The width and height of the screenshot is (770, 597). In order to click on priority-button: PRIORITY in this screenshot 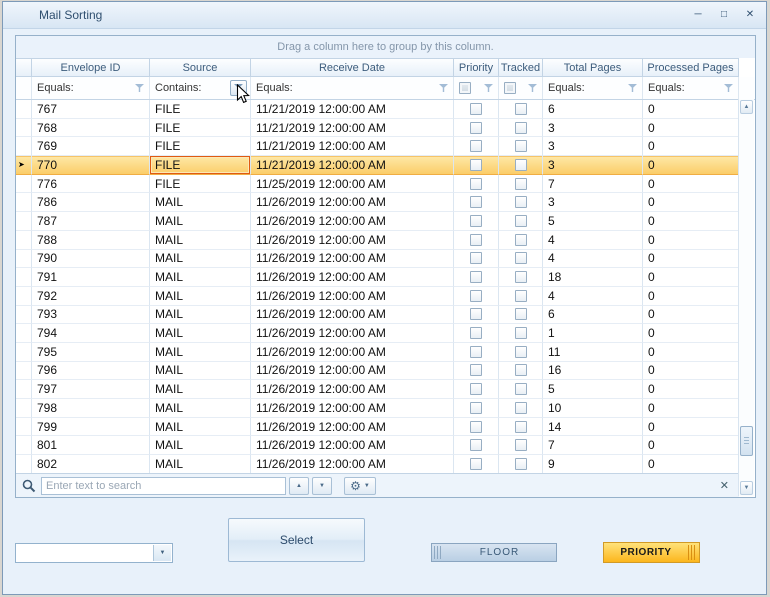, I will do `click(651, 552)`.